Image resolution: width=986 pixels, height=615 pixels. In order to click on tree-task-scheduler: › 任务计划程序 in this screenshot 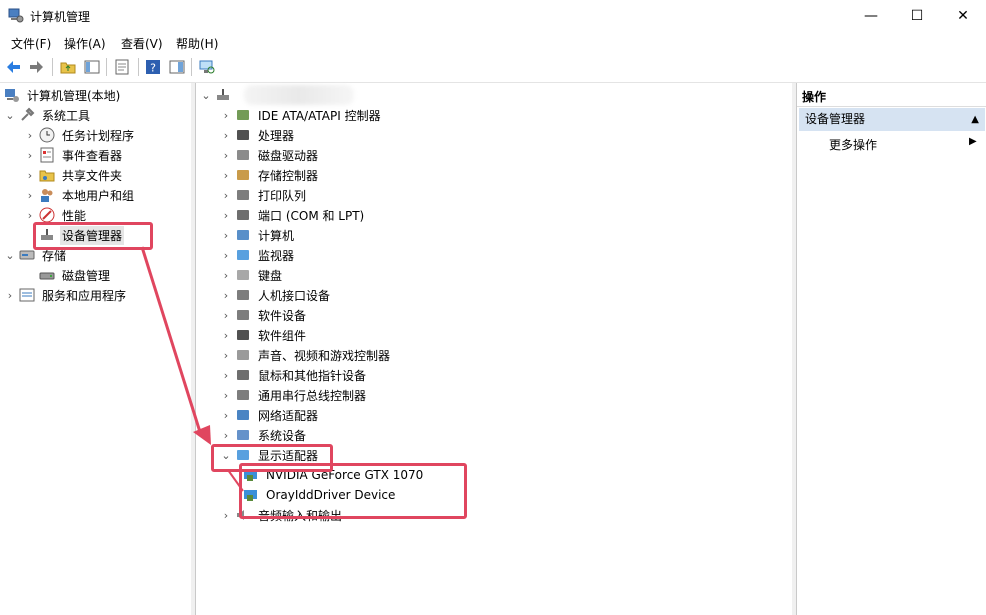, I will do `click(80, 135)`.